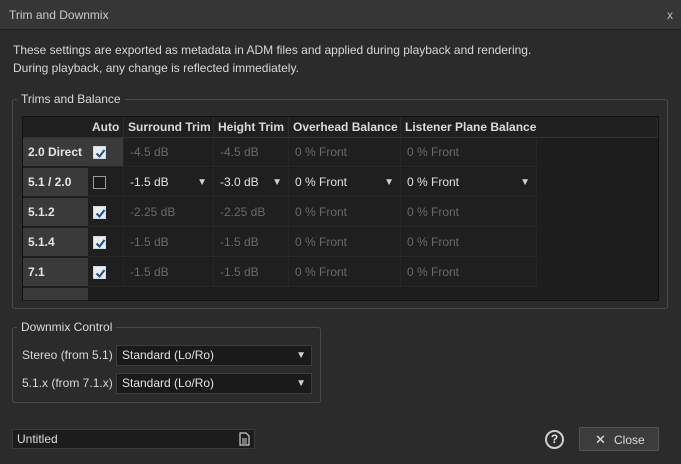 This screenshot has width=681, height=464. Describe the element at coordinates (55, 212) in the screenshot. I see `row-header-5-1-2: 5.1.2` at that location.